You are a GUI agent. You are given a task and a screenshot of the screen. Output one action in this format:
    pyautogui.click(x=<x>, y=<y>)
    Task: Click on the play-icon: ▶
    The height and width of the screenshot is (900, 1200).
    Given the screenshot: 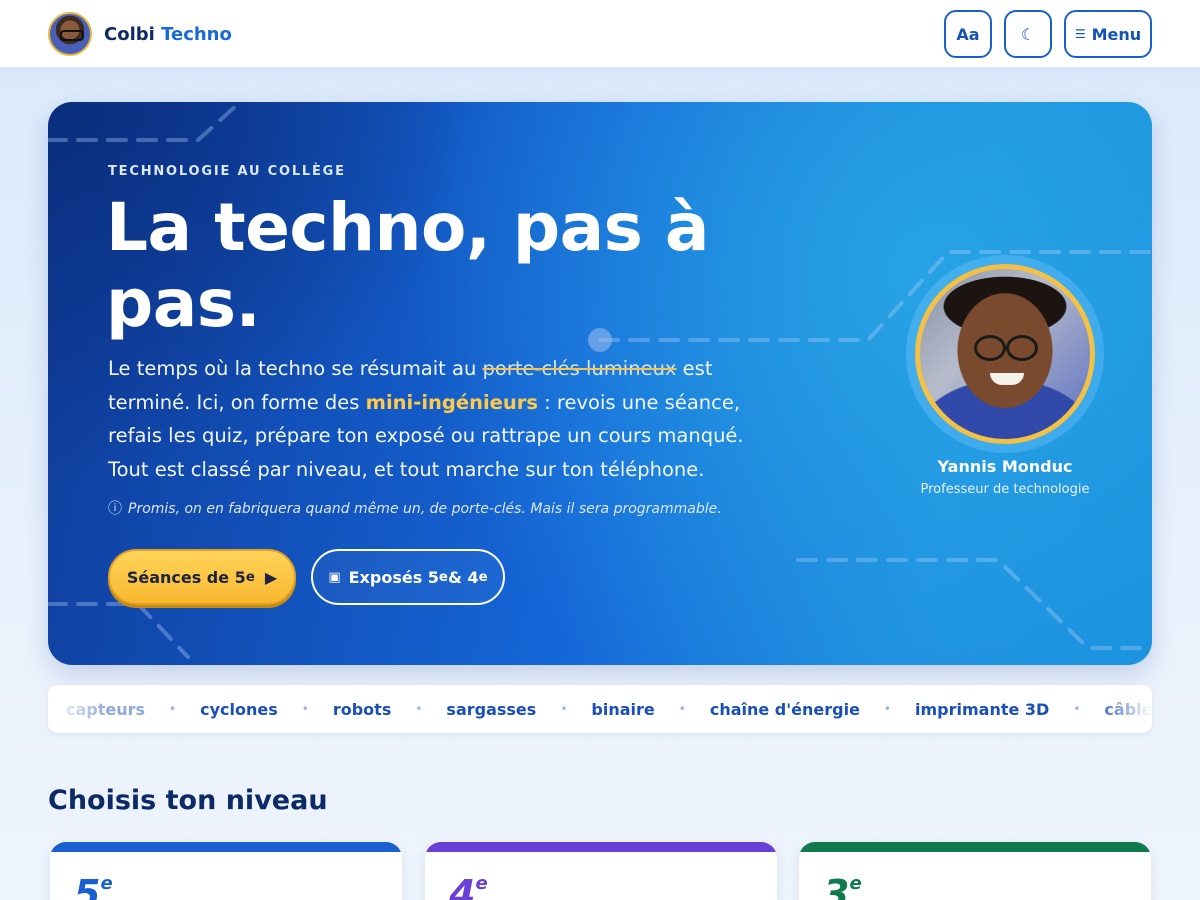 What is the action you would take?
    pyautogui.click(x=271, y=577)
    